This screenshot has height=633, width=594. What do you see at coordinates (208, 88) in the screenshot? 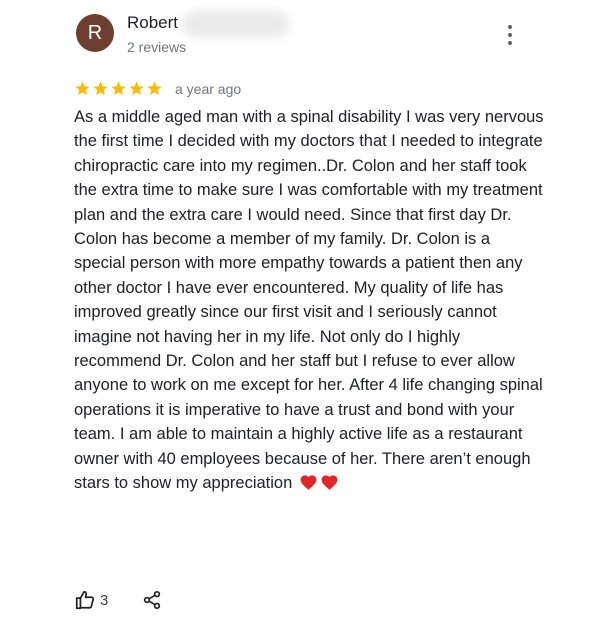
I see `review-time: a year ago` at bounding box center [208, 88].